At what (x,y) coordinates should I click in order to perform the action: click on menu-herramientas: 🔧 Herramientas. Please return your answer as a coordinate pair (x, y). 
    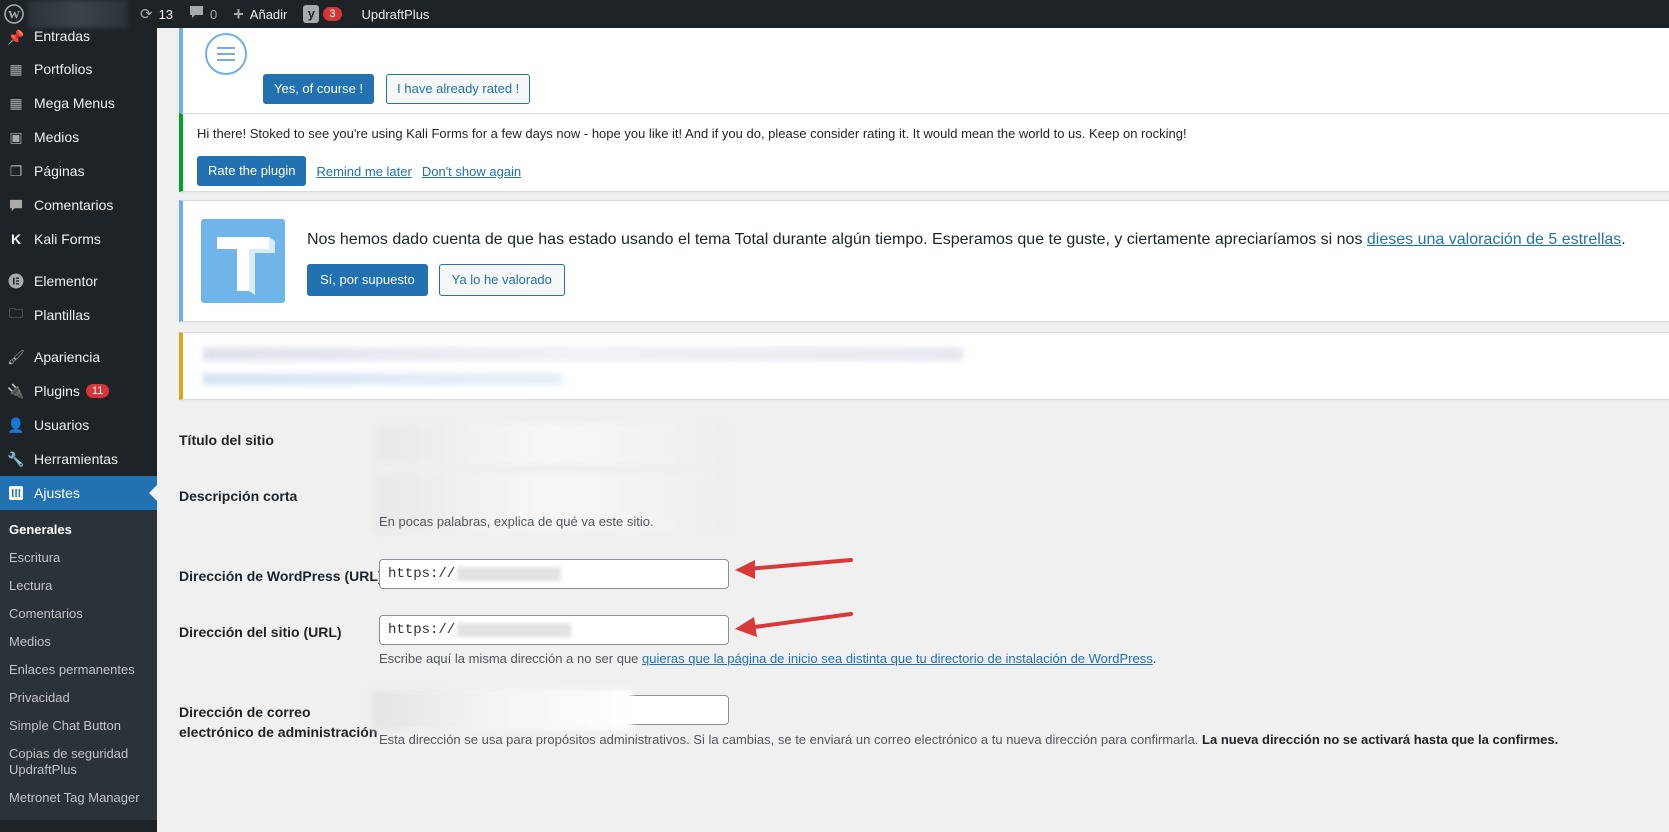
    Looking at the image, I should click on (78, 459).